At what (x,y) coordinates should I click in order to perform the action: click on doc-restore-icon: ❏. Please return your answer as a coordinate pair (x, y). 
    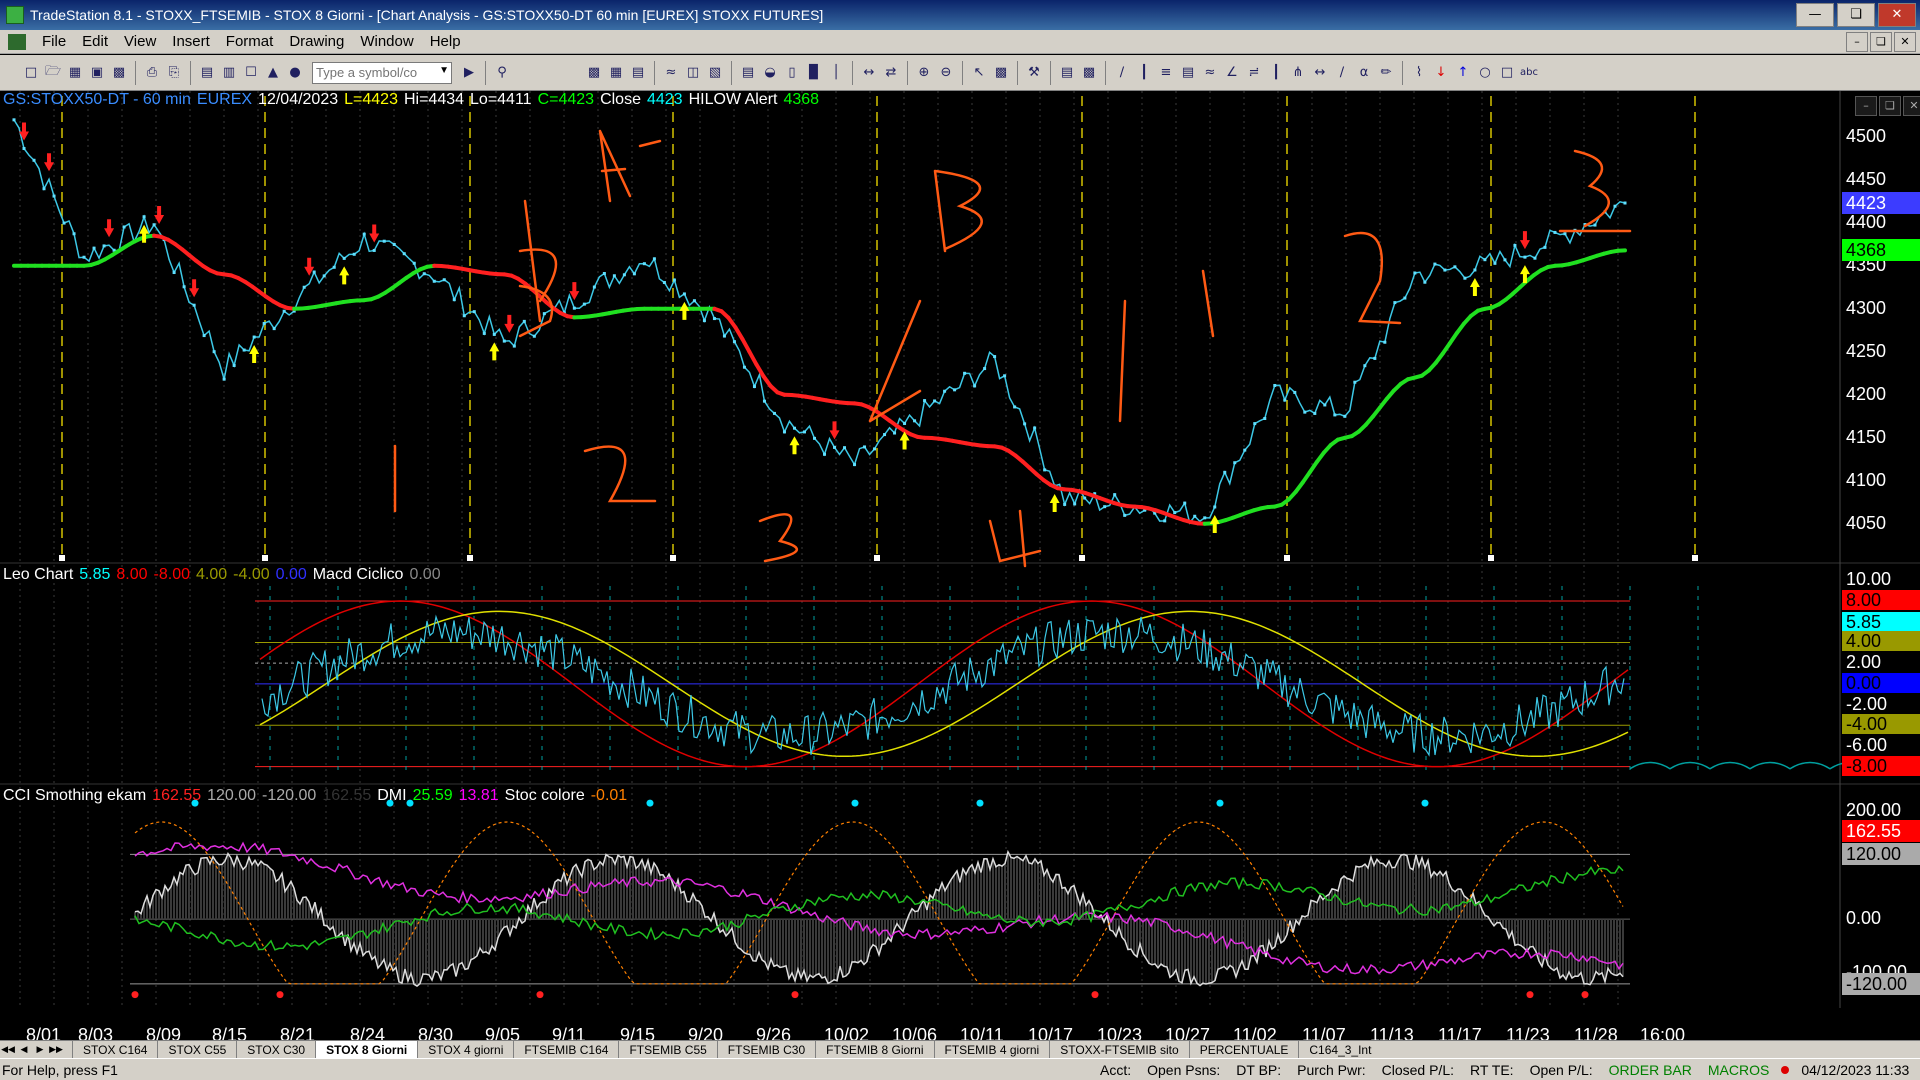
    Looking at the image, I should click on (1881, 42).